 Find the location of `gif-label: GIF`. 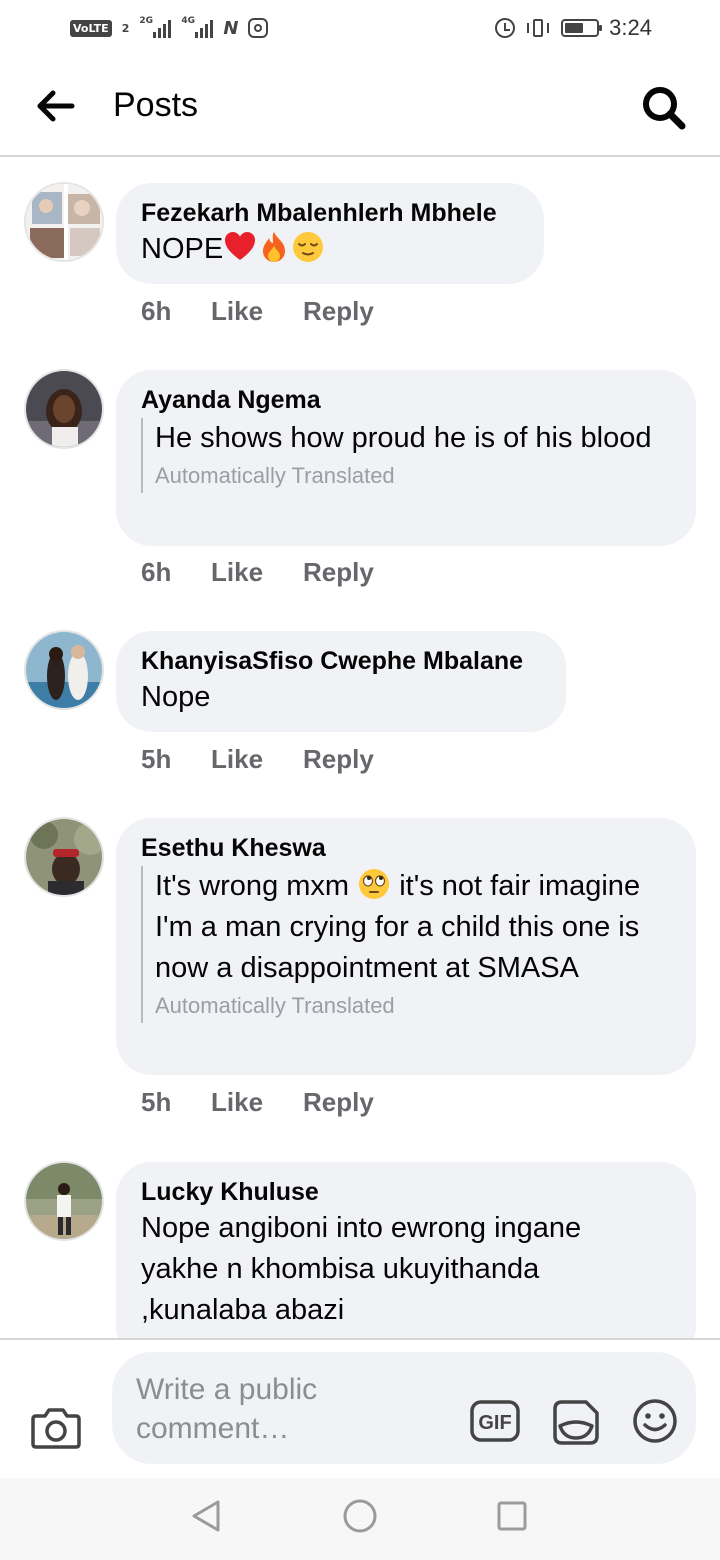

gif-label: GIF is located at coordinates (494, 1423).